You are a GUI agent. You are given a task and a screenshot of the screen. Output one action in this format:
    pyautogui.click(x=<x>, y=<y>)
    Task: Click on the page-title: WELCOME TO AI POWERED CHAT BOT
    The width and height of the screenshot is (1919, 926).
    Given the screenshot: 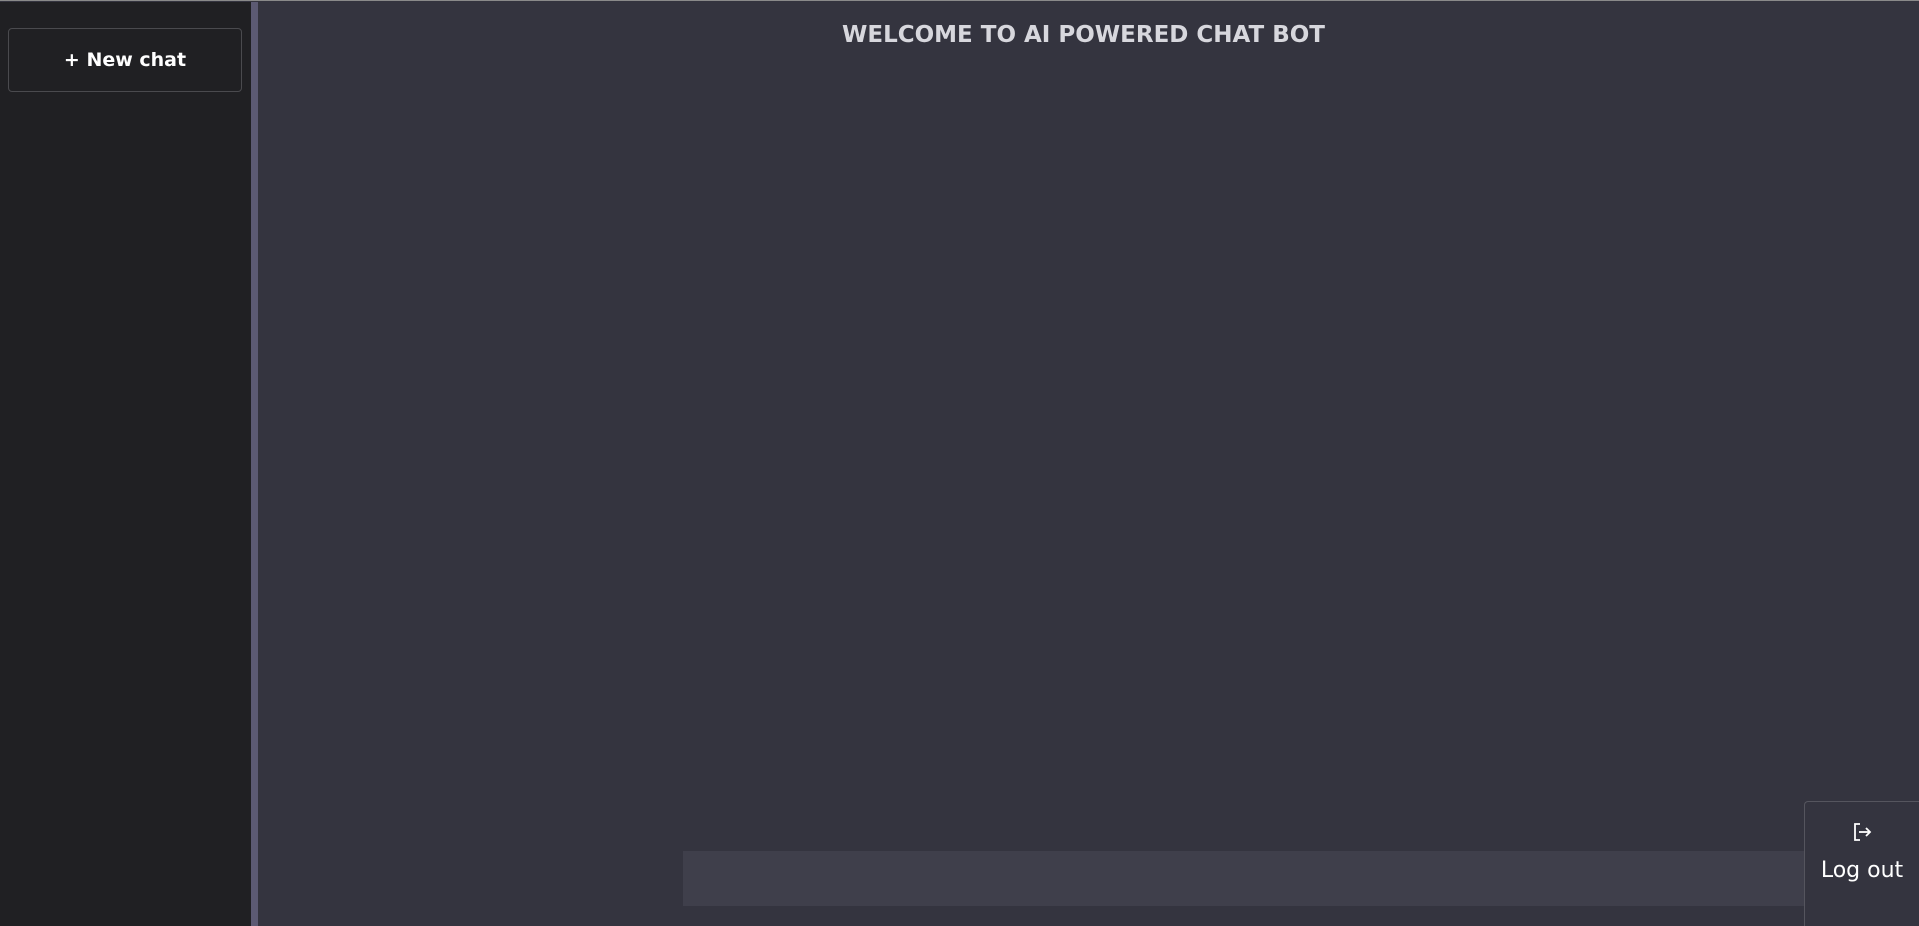 What is the action you would take?
    pyautogui.click(x=1083, y=35)
    